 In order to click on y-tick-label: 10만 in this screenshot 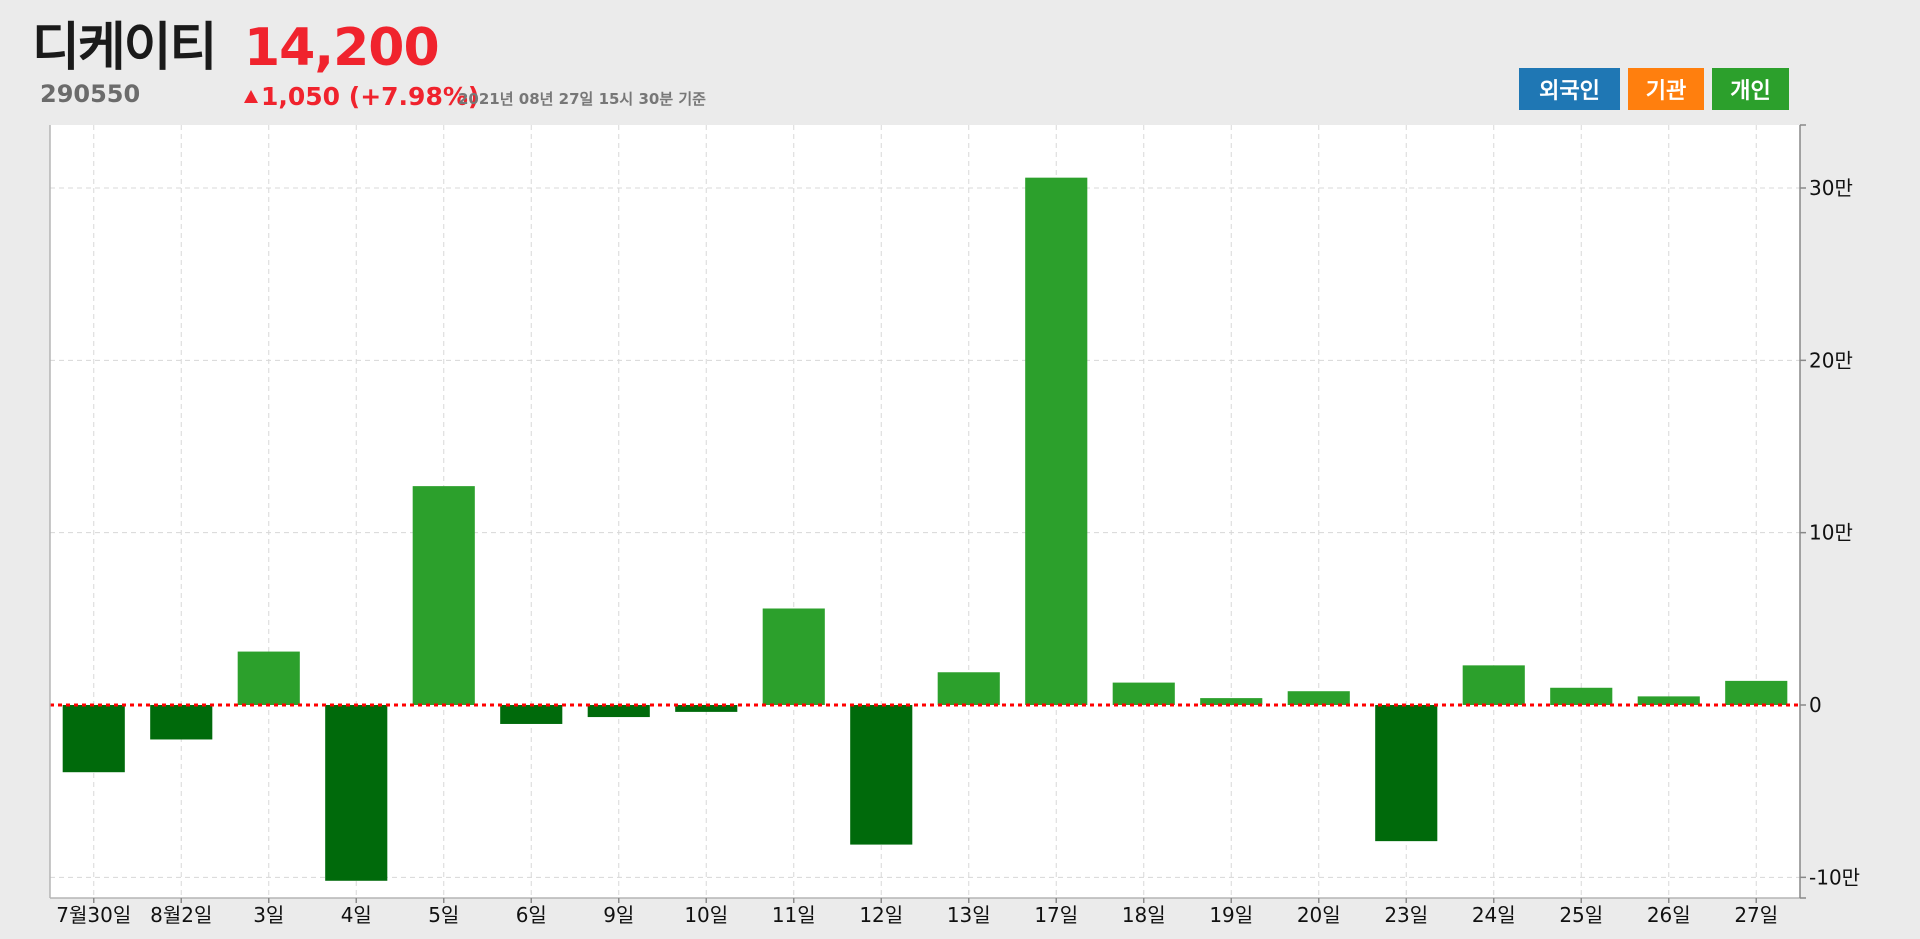, I will do `click(1831, 533)`.